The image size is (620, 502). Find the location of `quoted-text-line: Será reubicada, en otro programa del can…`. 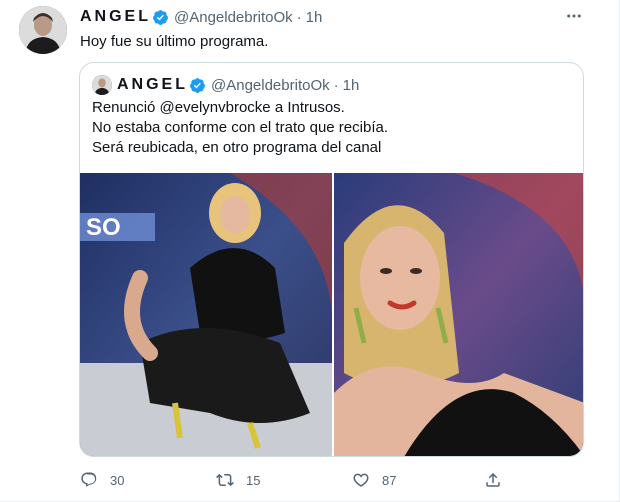

quoted-text-line: Será reubicada, en otro programa del can… is located at coordinates (237, 147).